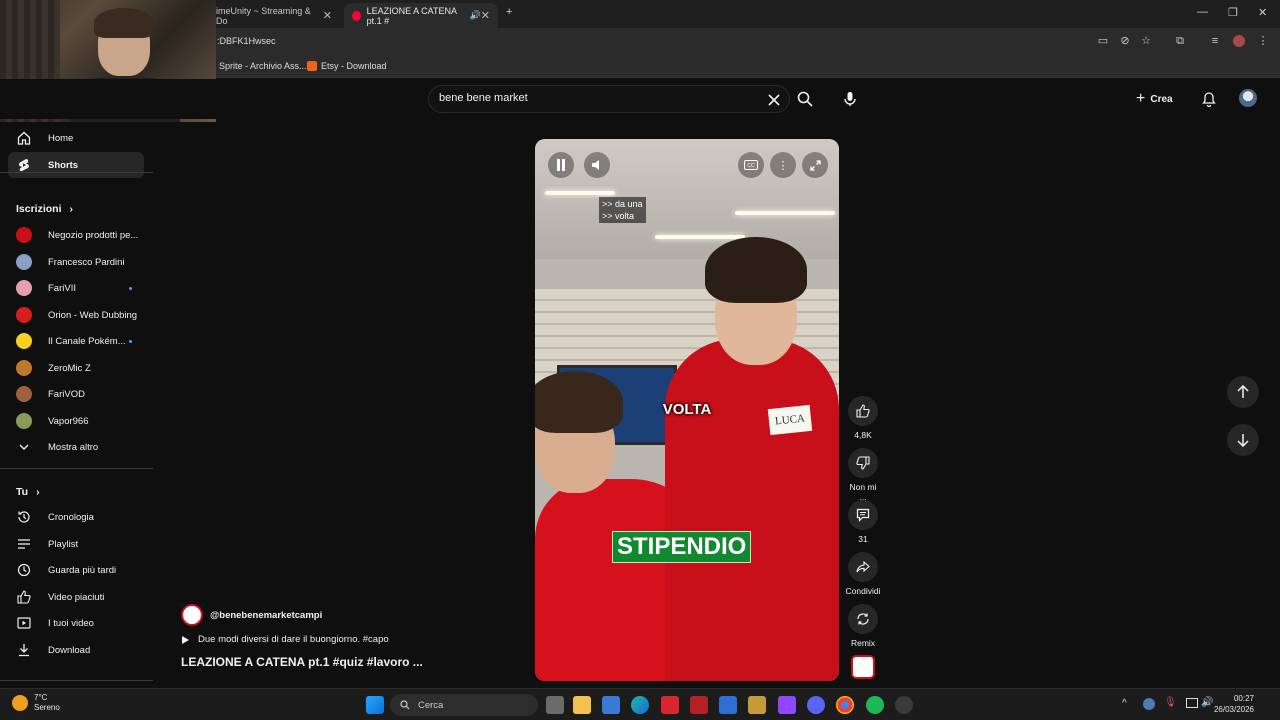 This screenshot has width=1280, height=720. What do you see at coordinates (76, 623) in the screenshot?
I see `sidebar-item-your-videos: I tuoi video` at bounding box center [76, 623].